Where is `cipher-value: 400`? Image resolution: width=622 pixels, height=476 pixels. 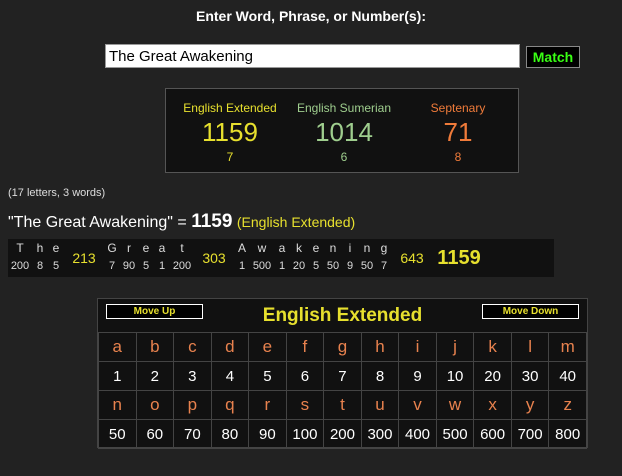
cipher-value: 400 is located at coordinates (417, 434).